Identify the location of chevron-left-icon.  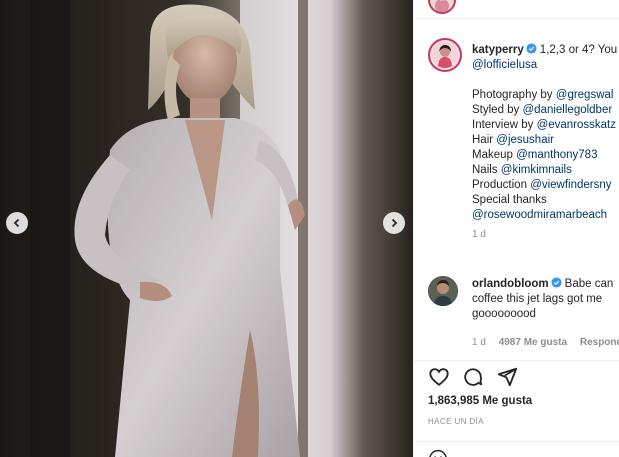
(16, 223).